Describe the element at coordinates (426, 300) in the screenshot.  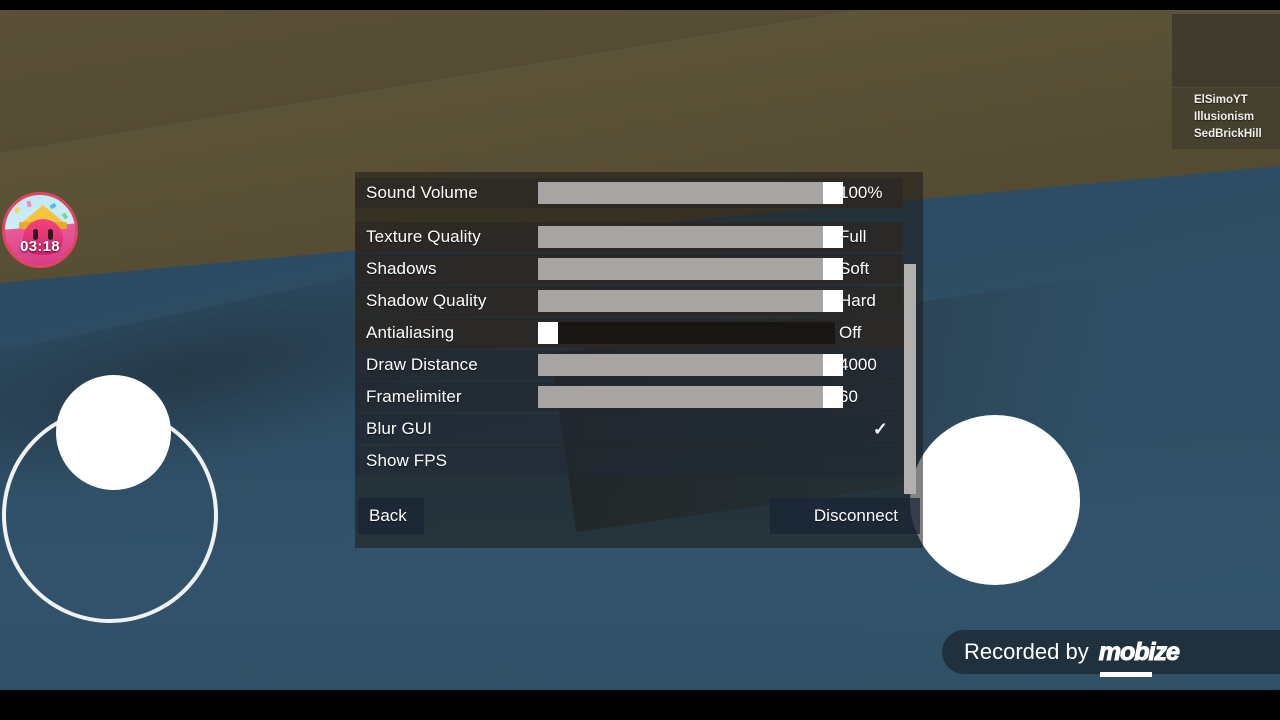
I see `setting-label: Shadow Quality` at that location.